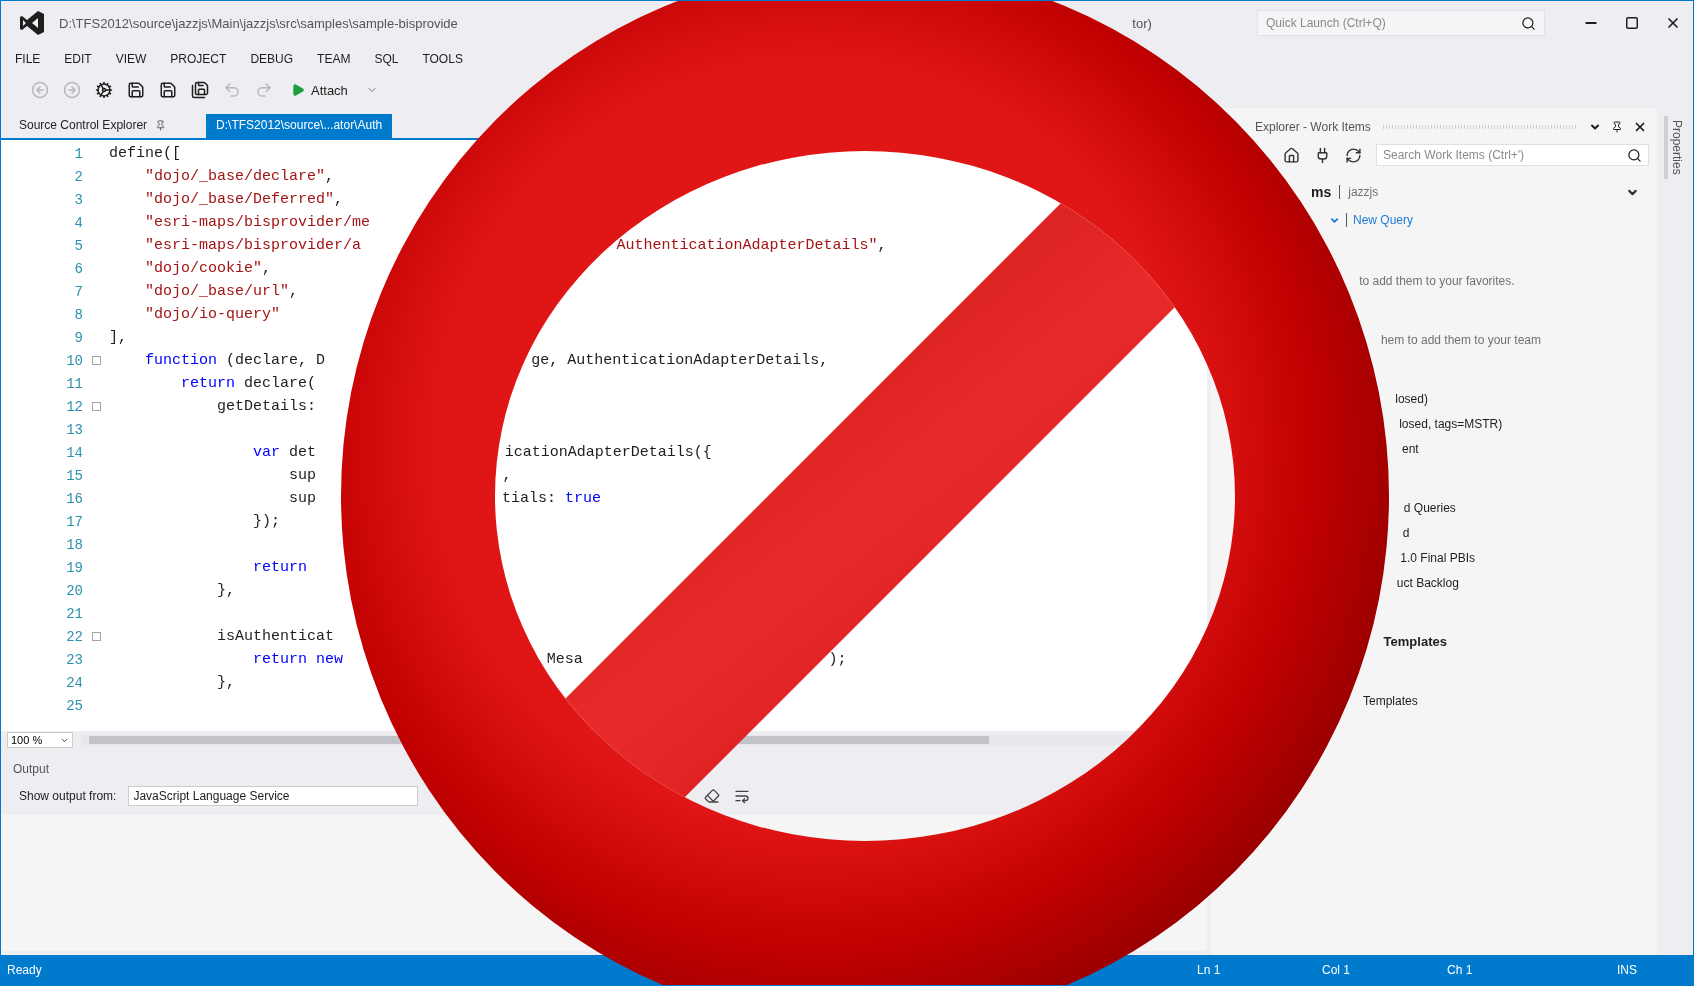  Describe the element at coordinates (1415, 641) in the screenshot. I see `section-heading: Templates` at that location.